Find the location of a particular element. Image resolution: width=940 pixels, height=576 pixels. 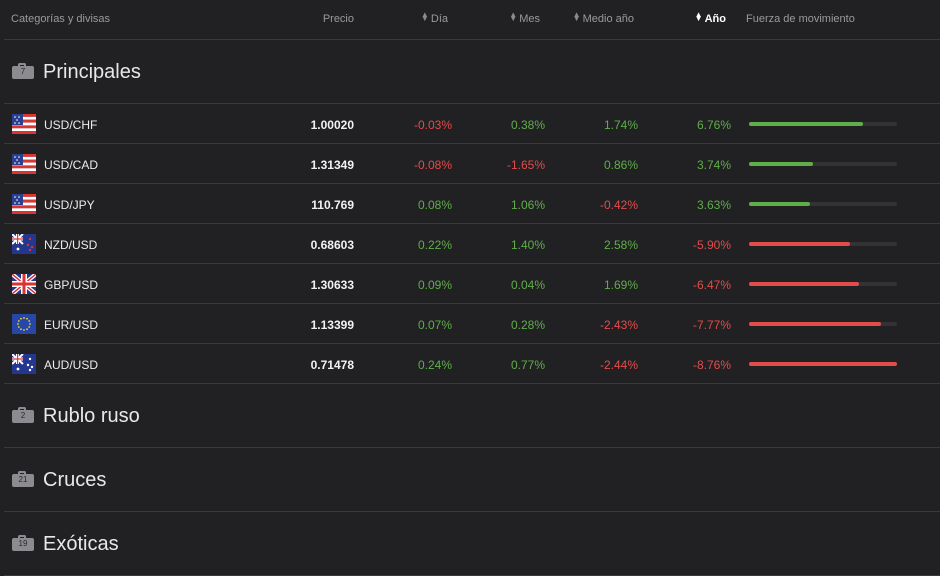

month-change: 1.06% is located at coordinates (527, 205).